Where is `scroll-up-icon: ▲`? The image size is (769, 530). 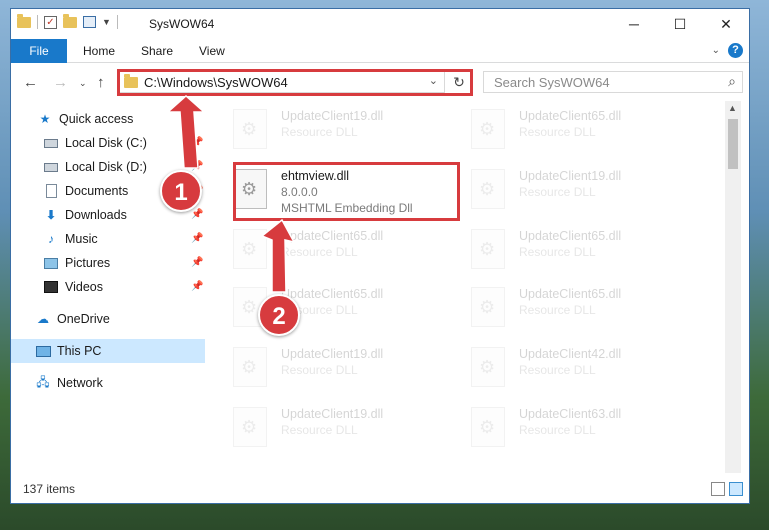 scroll-up-icon: ▲ is located at coordinates (732, 108).